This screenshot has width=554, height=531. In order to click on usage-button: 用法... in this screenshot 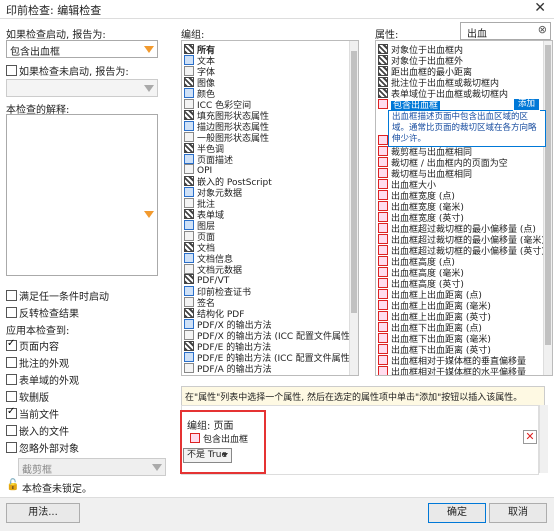, I will do `click(43, 513)`.